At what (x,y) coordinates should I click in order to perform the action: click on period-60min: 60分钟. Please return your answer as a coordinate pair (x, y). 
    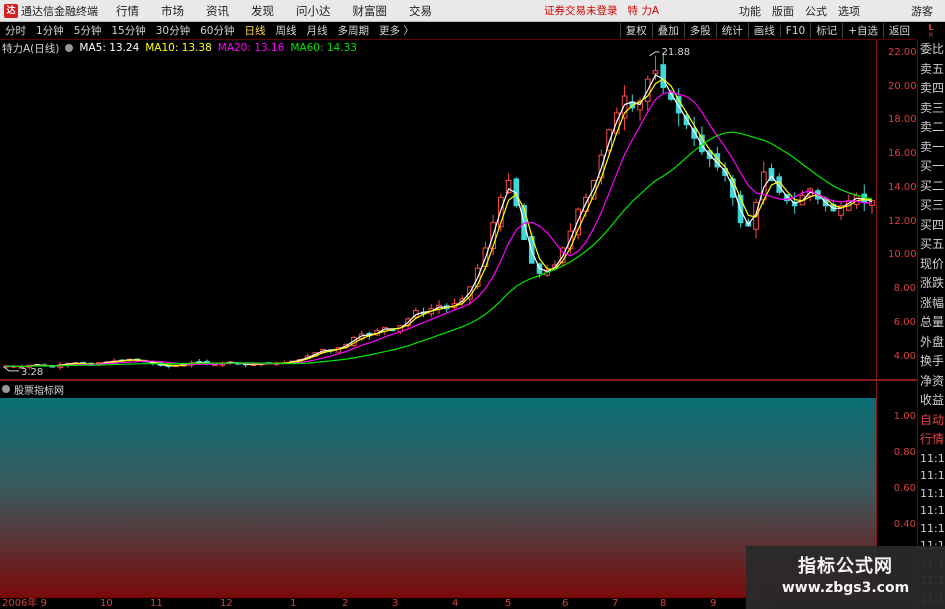
    Looking at the image, I should click on (217, 30).